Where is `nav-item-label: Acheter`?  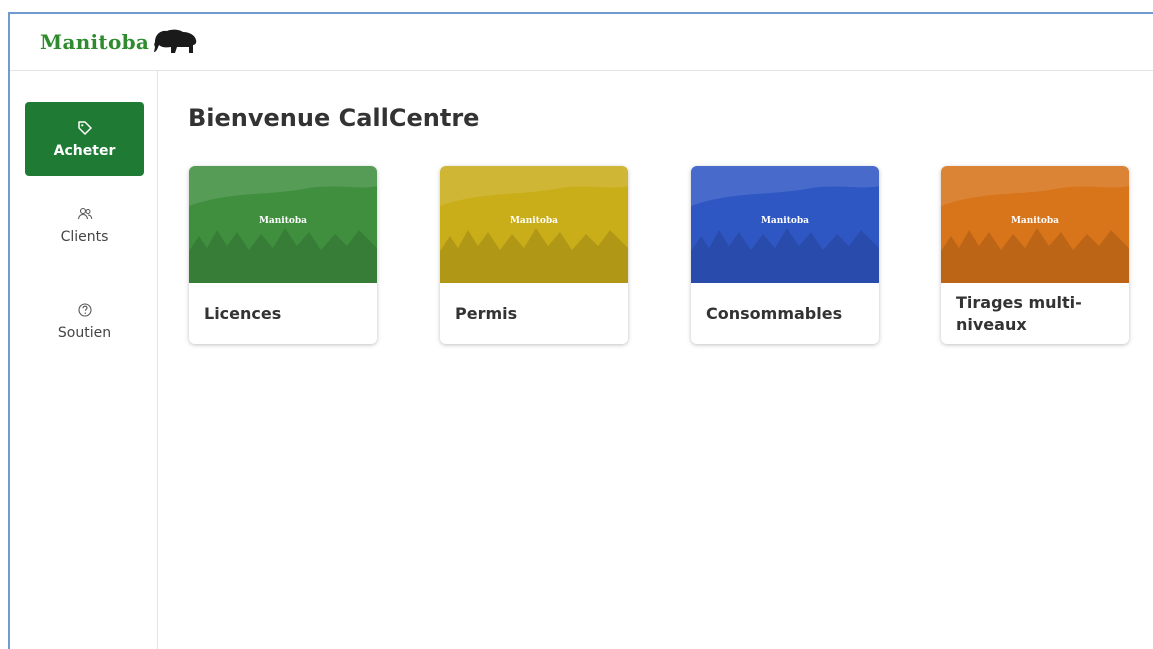 nav-item-label: Acheter is located at coordinates (84, 151).